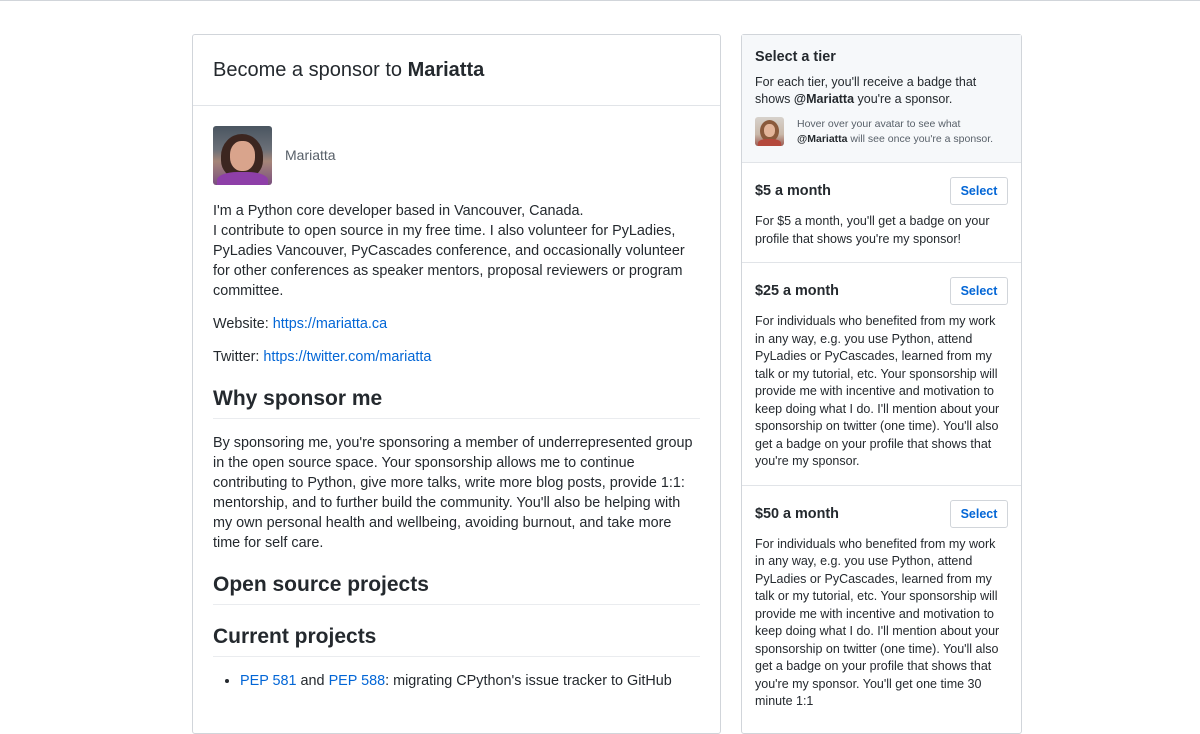 This screenshot has height=734, width=1200. What do you see at coordinates (822, 139) in the screenshot?
I see `hover-hint-handle: @Mariatta` at bounding box center [822, 139].